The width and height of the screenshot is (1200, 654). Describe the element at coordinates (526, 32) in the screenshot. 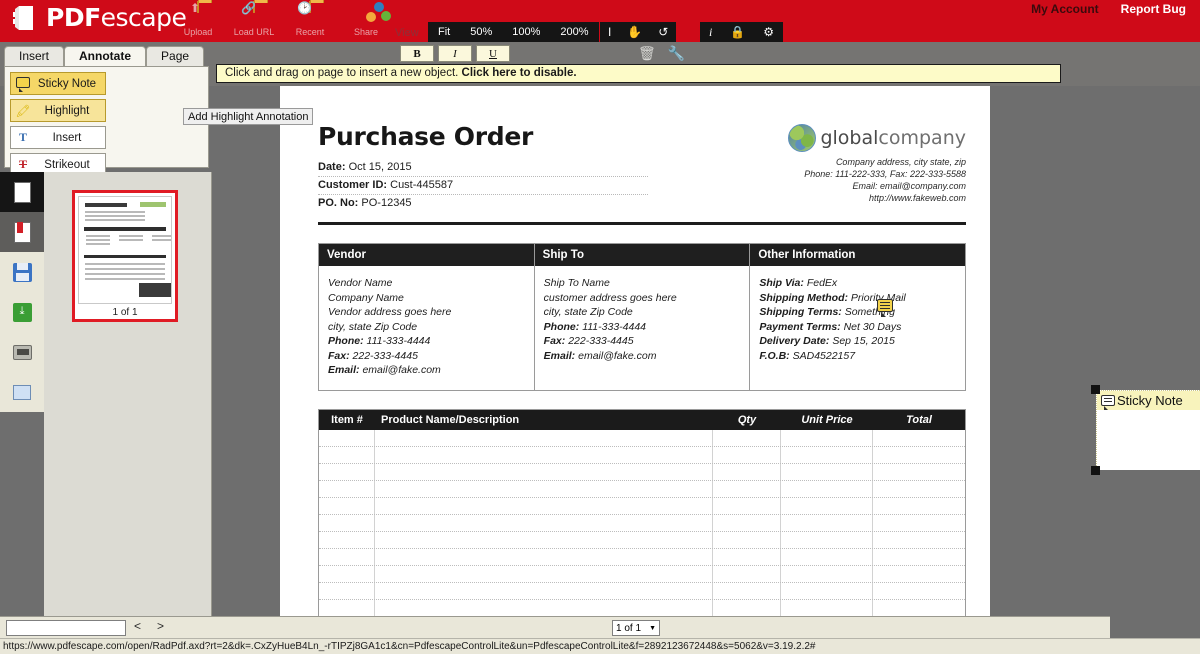

I see `zoom-100-button: 100%` at that location.